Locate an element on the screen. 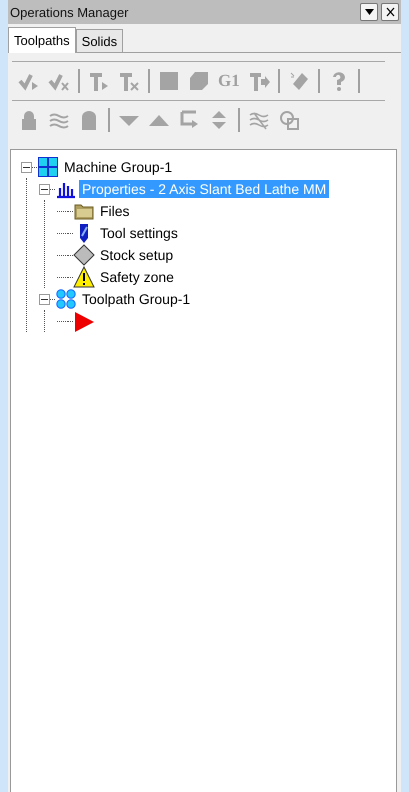  close-button is located at coordinates (390, 12).